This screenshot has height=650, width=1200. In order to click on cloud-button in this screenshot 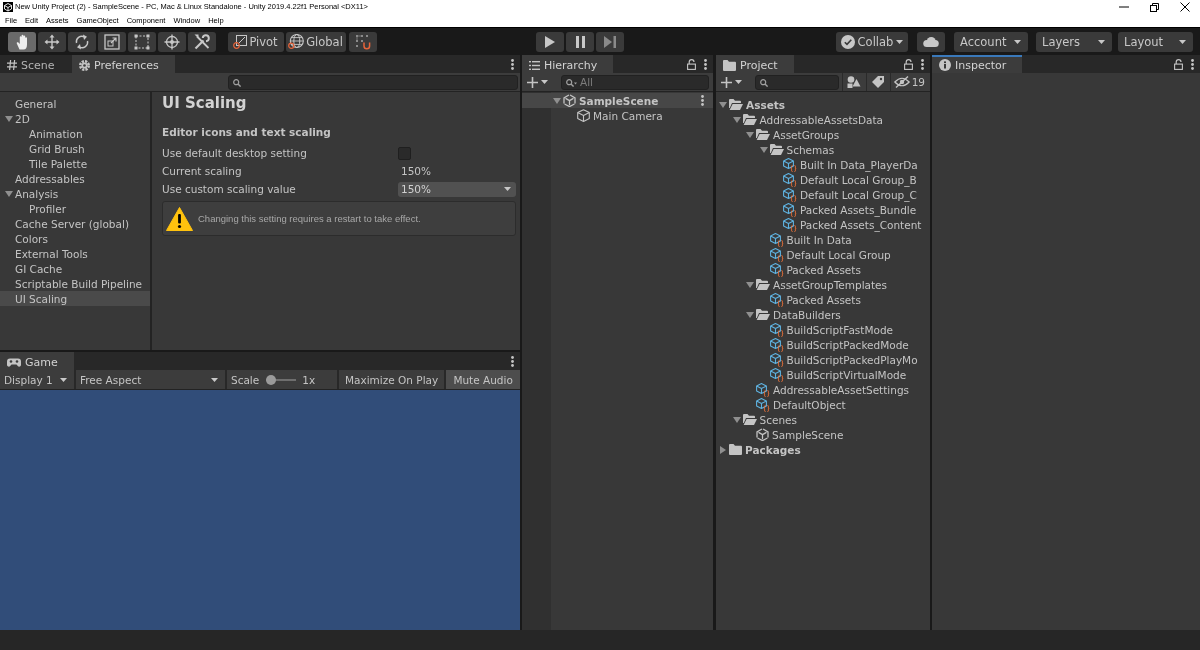, I will do `click(931, 41)`.